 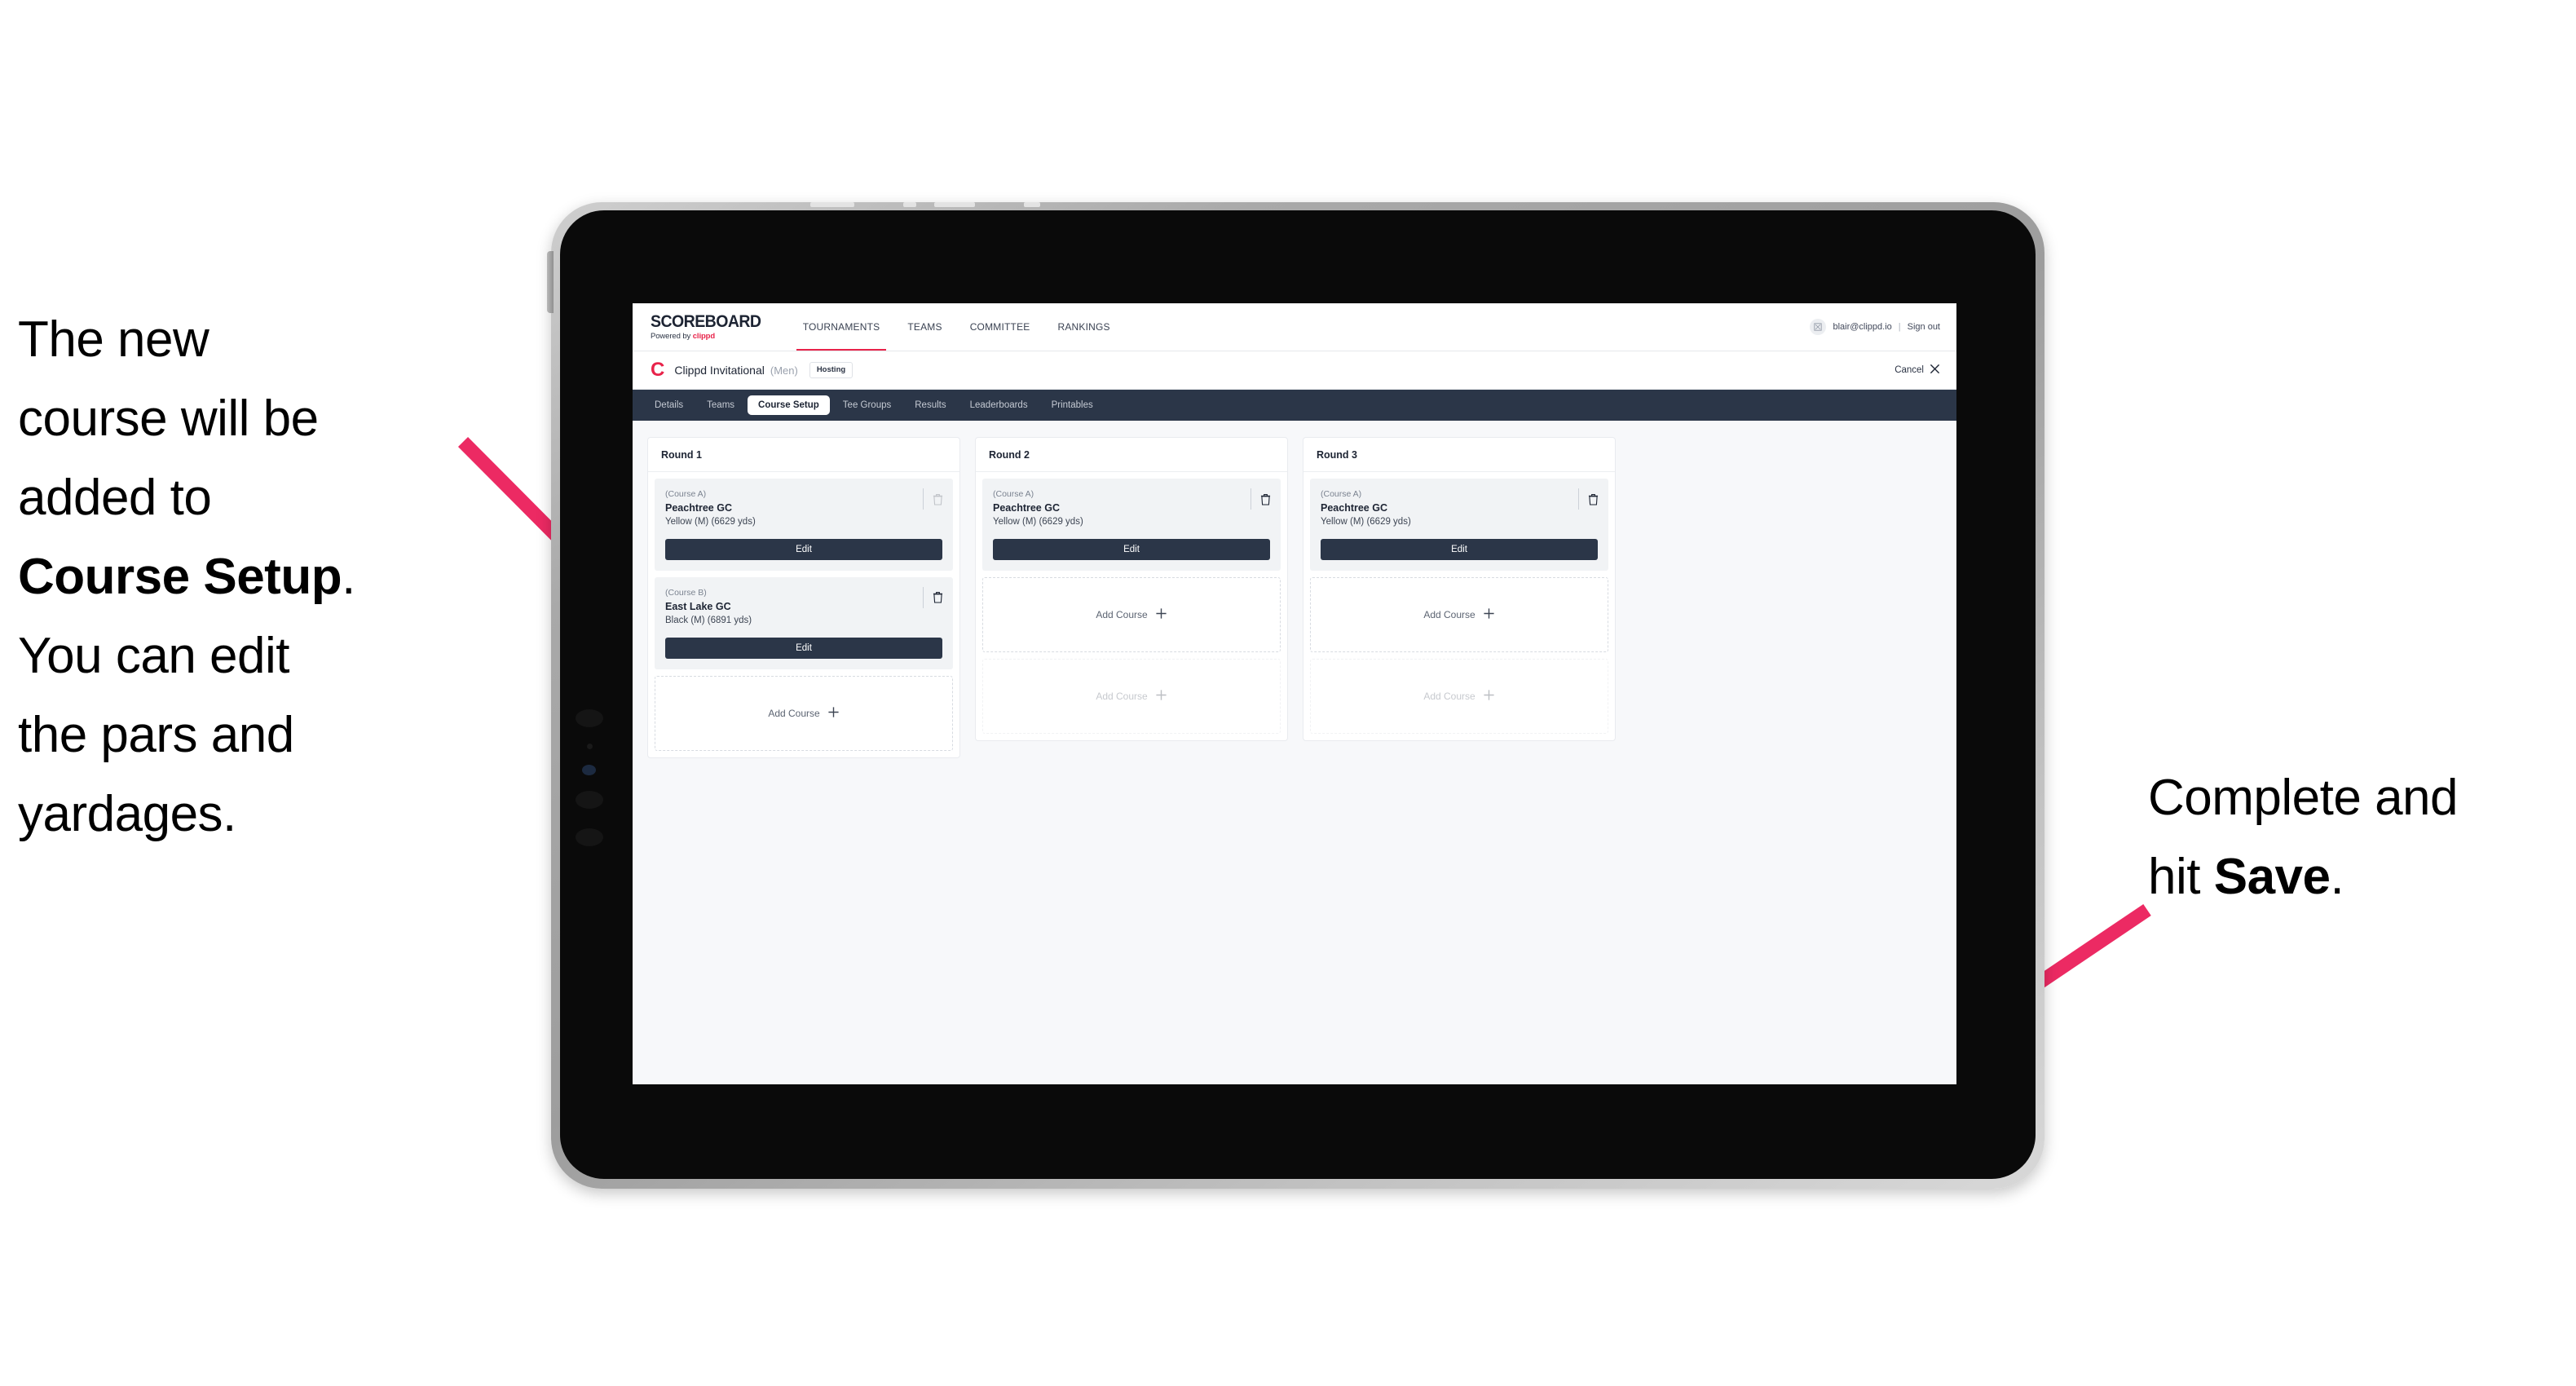 I want to click on tab-tee-groups: Tee Groups, so click(x=867, y=405).